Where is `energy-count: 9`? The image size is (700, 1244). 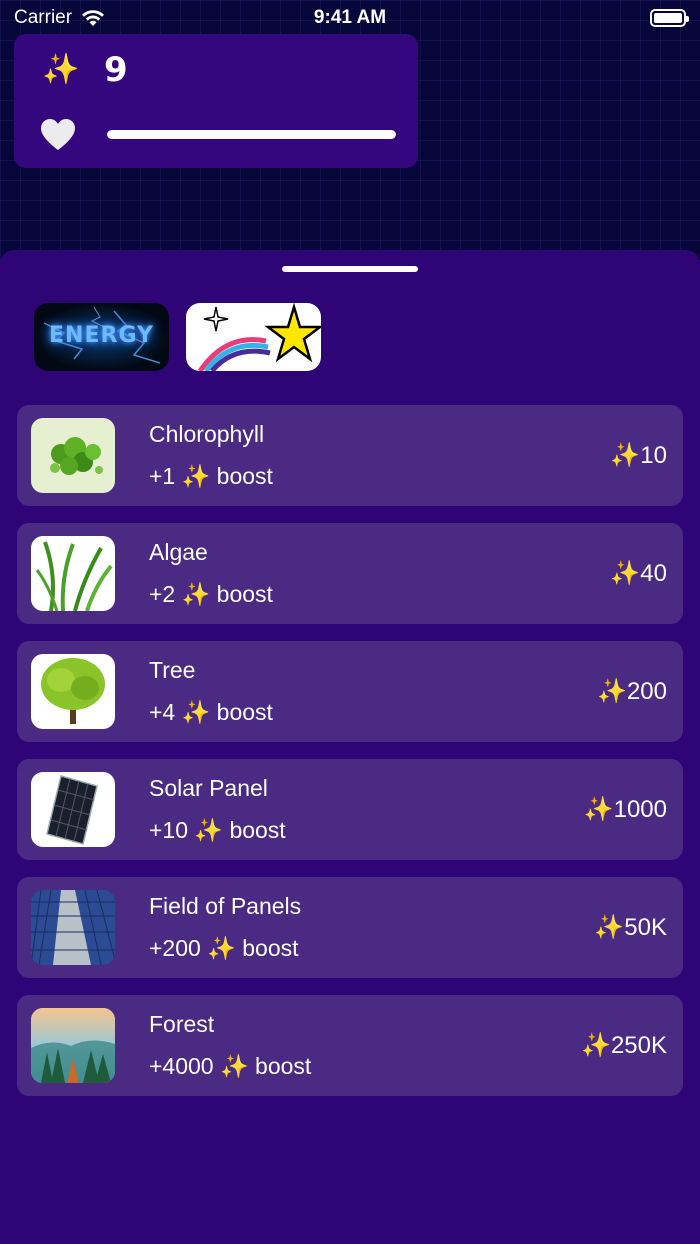 energy-count: 9 is located at coordinates (116, 70).